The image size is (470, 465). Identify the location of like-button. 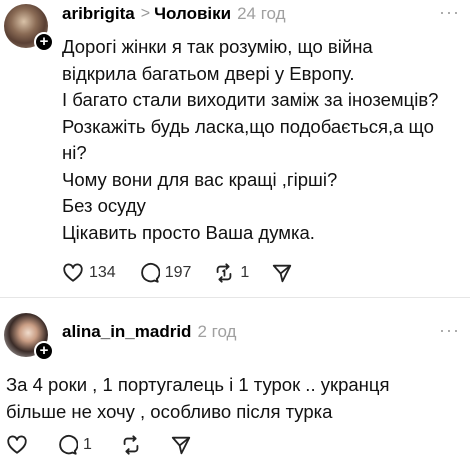
(17, 445).